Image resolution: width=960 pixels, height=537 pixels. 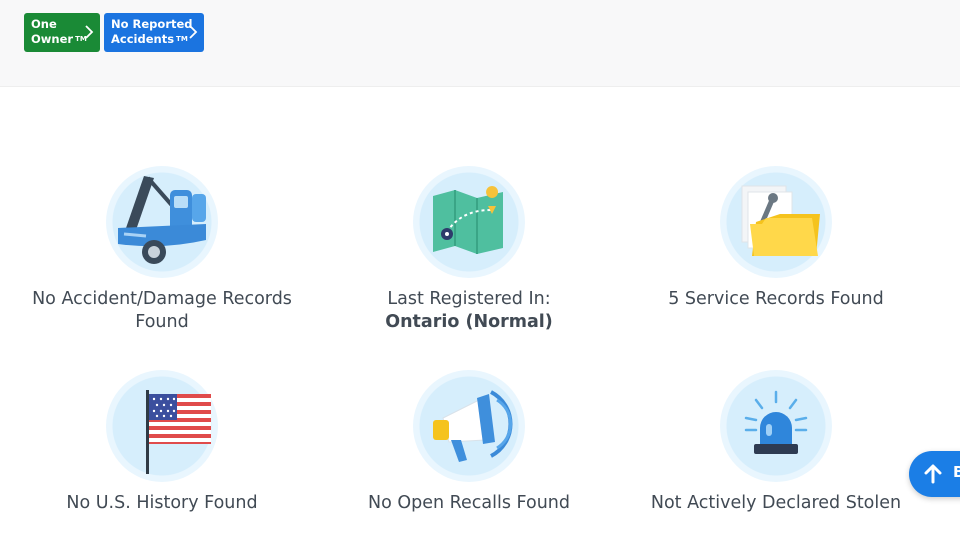 I want to click on badge-line1: No Reported, so click(x=152, y=24).